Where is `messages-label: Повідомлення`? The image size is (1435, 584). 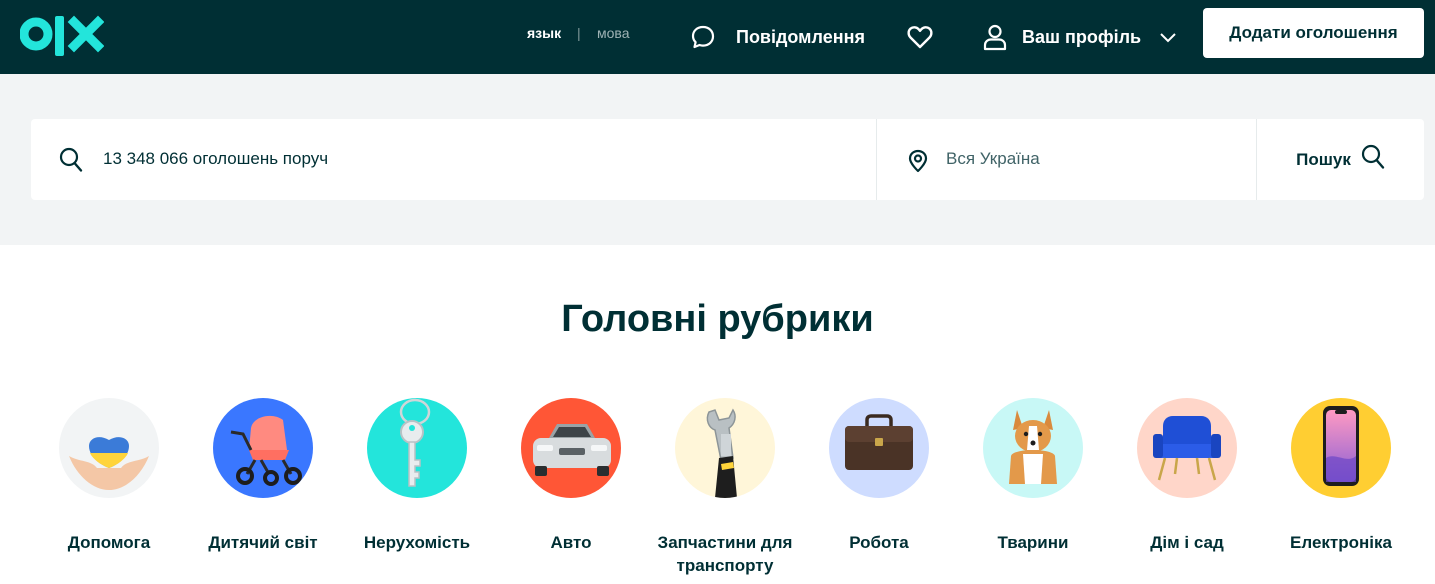
messages-label: Повідомлення is located at coordinates (800, 36).